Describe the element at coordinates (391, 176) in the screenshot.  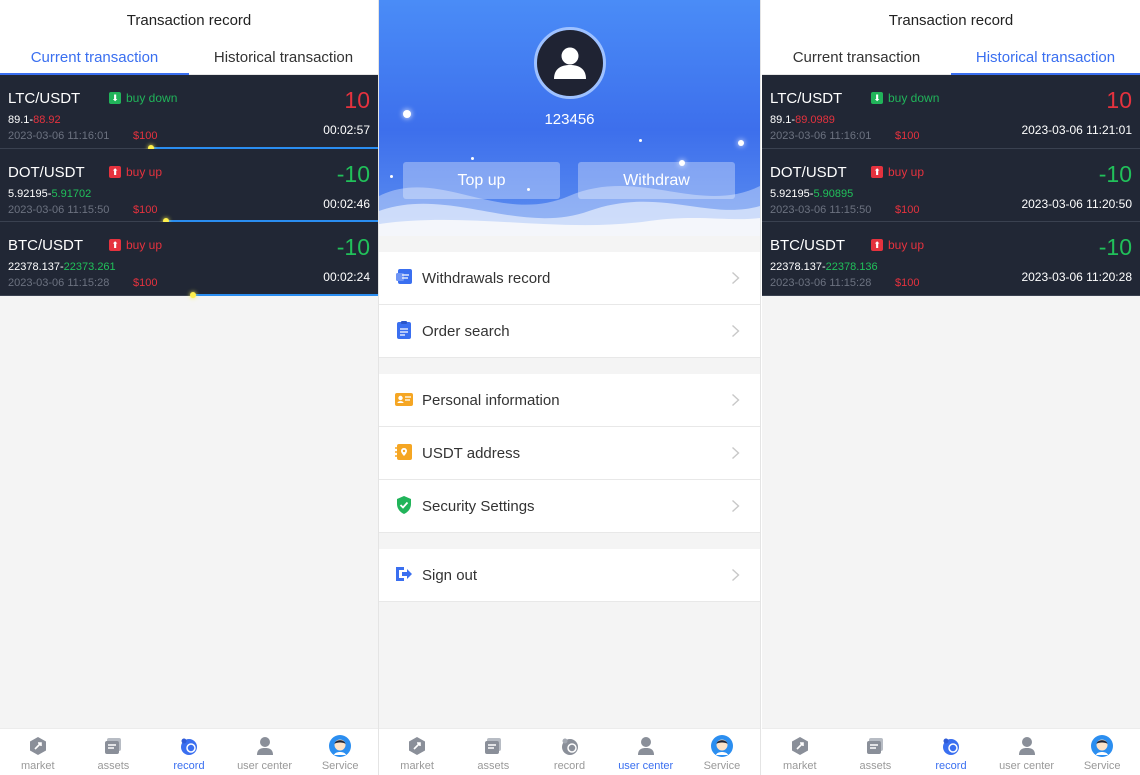
I see `sparkle-decoration` at that location.